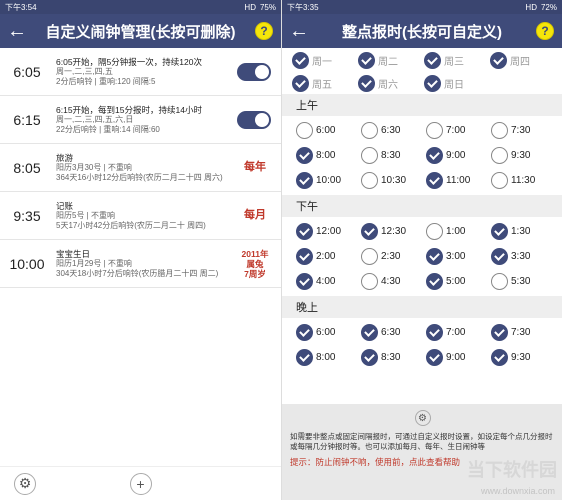 The image size is (562, 500). I want to click on time-slot-checkbox: 5:30, so click(523, 281).